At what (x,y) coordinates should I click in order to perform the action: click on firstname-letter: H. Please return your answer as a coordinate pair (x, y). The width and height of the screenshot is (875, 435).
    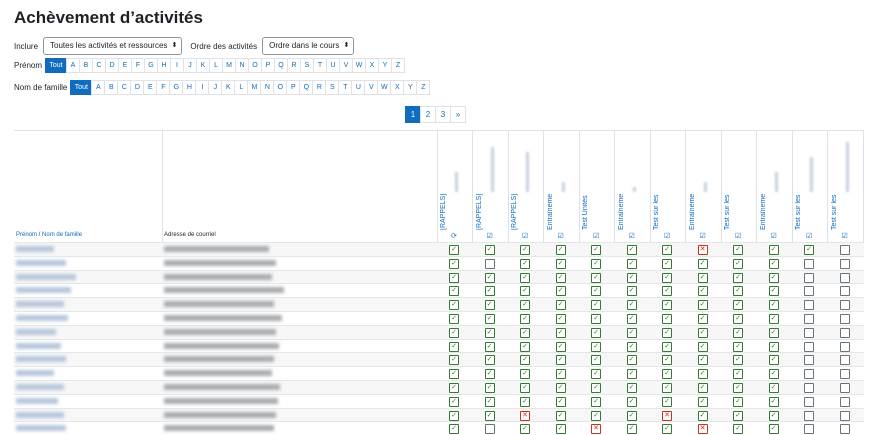
    Looking at the image, I should click on (164, 65).